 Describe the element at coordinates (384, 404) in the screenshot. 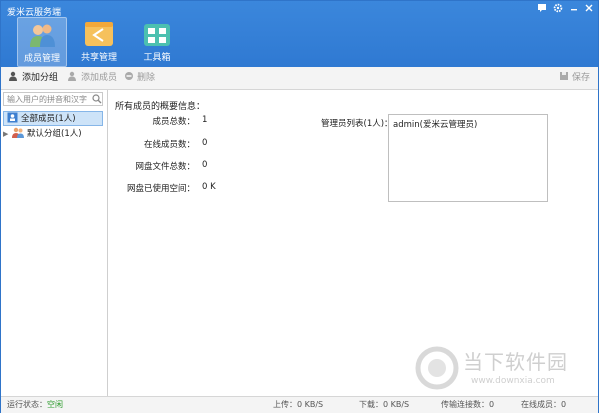

I see `download-speed: 下载：0 KB/S` at that location.